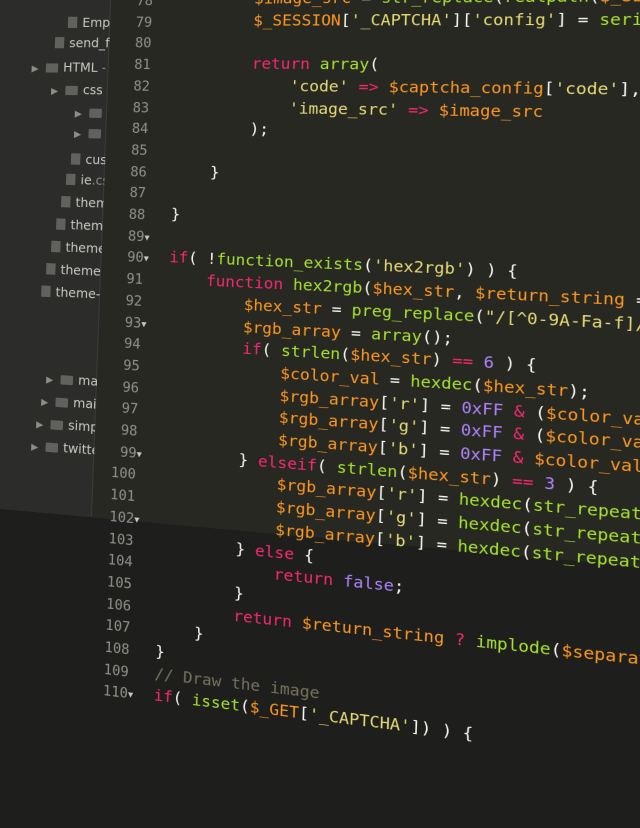 The height and width of the screenshot is (828, 640). Describe the element at coordinates (514, 20) in the screenshot. I see `code-token: 'config'` at that location.